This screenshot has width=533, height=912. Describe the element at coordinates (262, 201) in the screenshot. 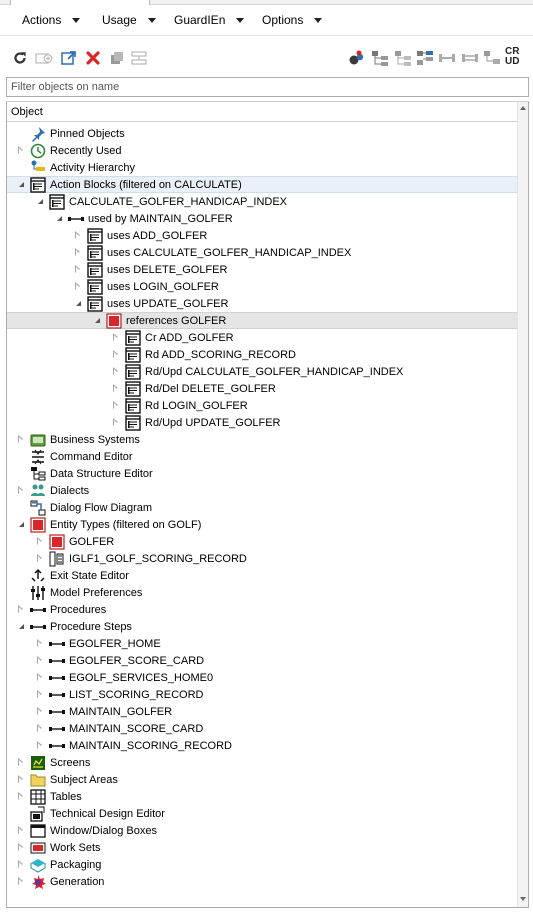

I see `tree-row: CALCULATE_GOLFER_HANDICAP_INDEX` at that location.